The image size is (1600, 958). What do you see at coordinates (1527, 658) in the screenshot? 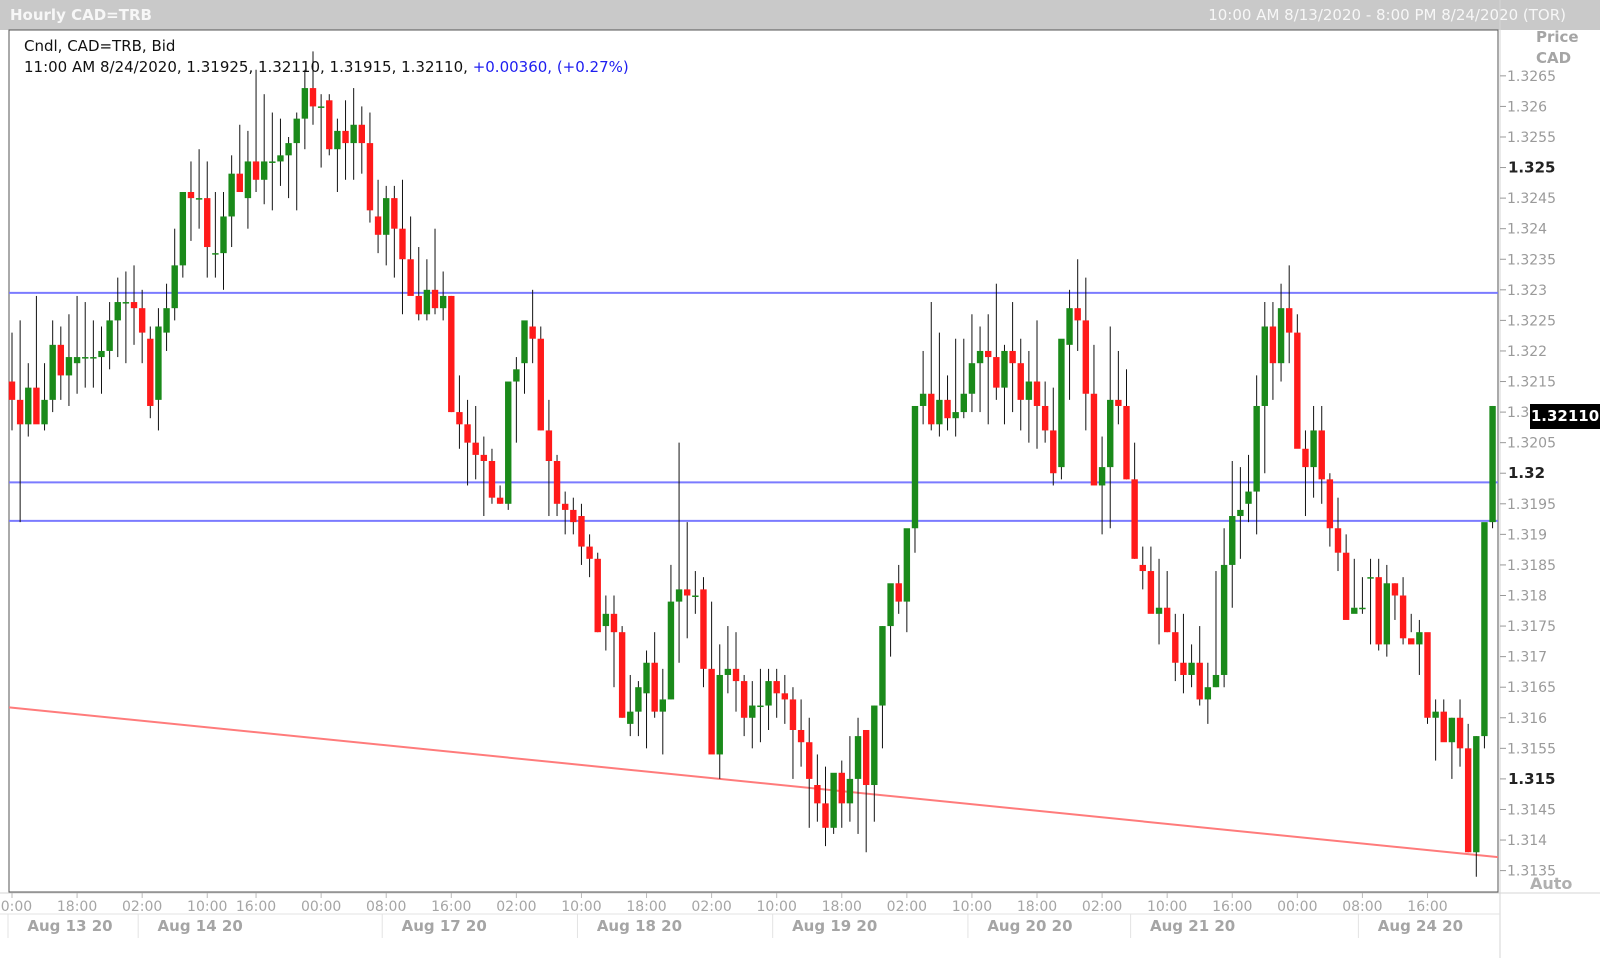
I see `y-tick-label: 1.317` at bounding box center [1527, 658].